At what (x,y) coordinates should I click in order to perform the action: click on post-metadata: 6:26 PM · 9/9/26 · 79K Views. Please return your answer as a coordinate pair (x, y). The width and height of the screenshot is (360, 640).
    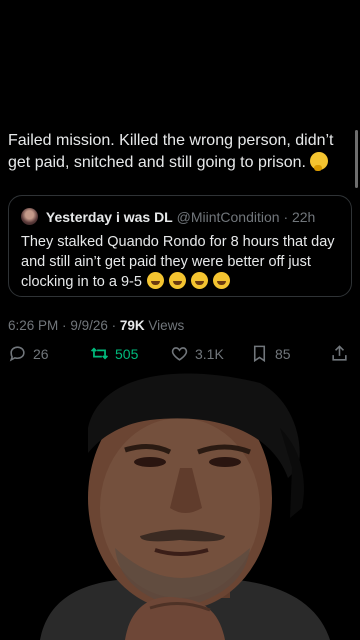
    Looking at the image, I should click on (96, 325).